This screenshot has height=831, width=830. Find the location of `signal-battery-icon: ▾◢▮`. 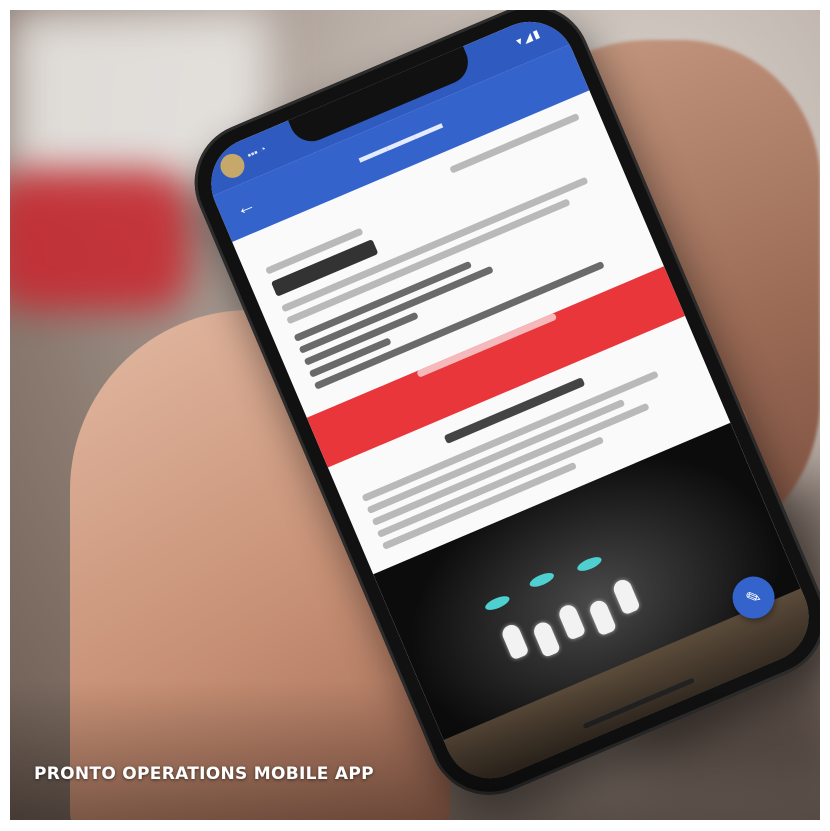

signal-battery-icon: ▾◢▮ is located at coordinates (529, 38).